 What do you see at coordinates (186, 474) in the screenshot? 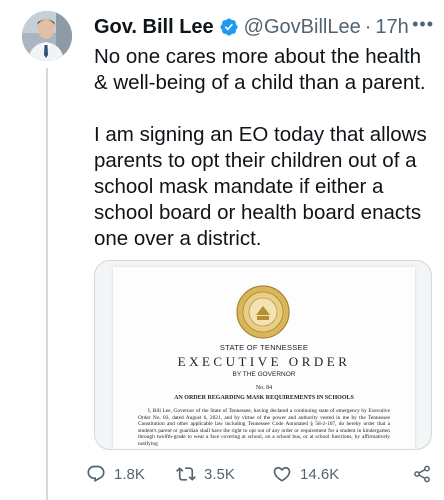
I see `retweet-icon` at bounding box center [186, 474].